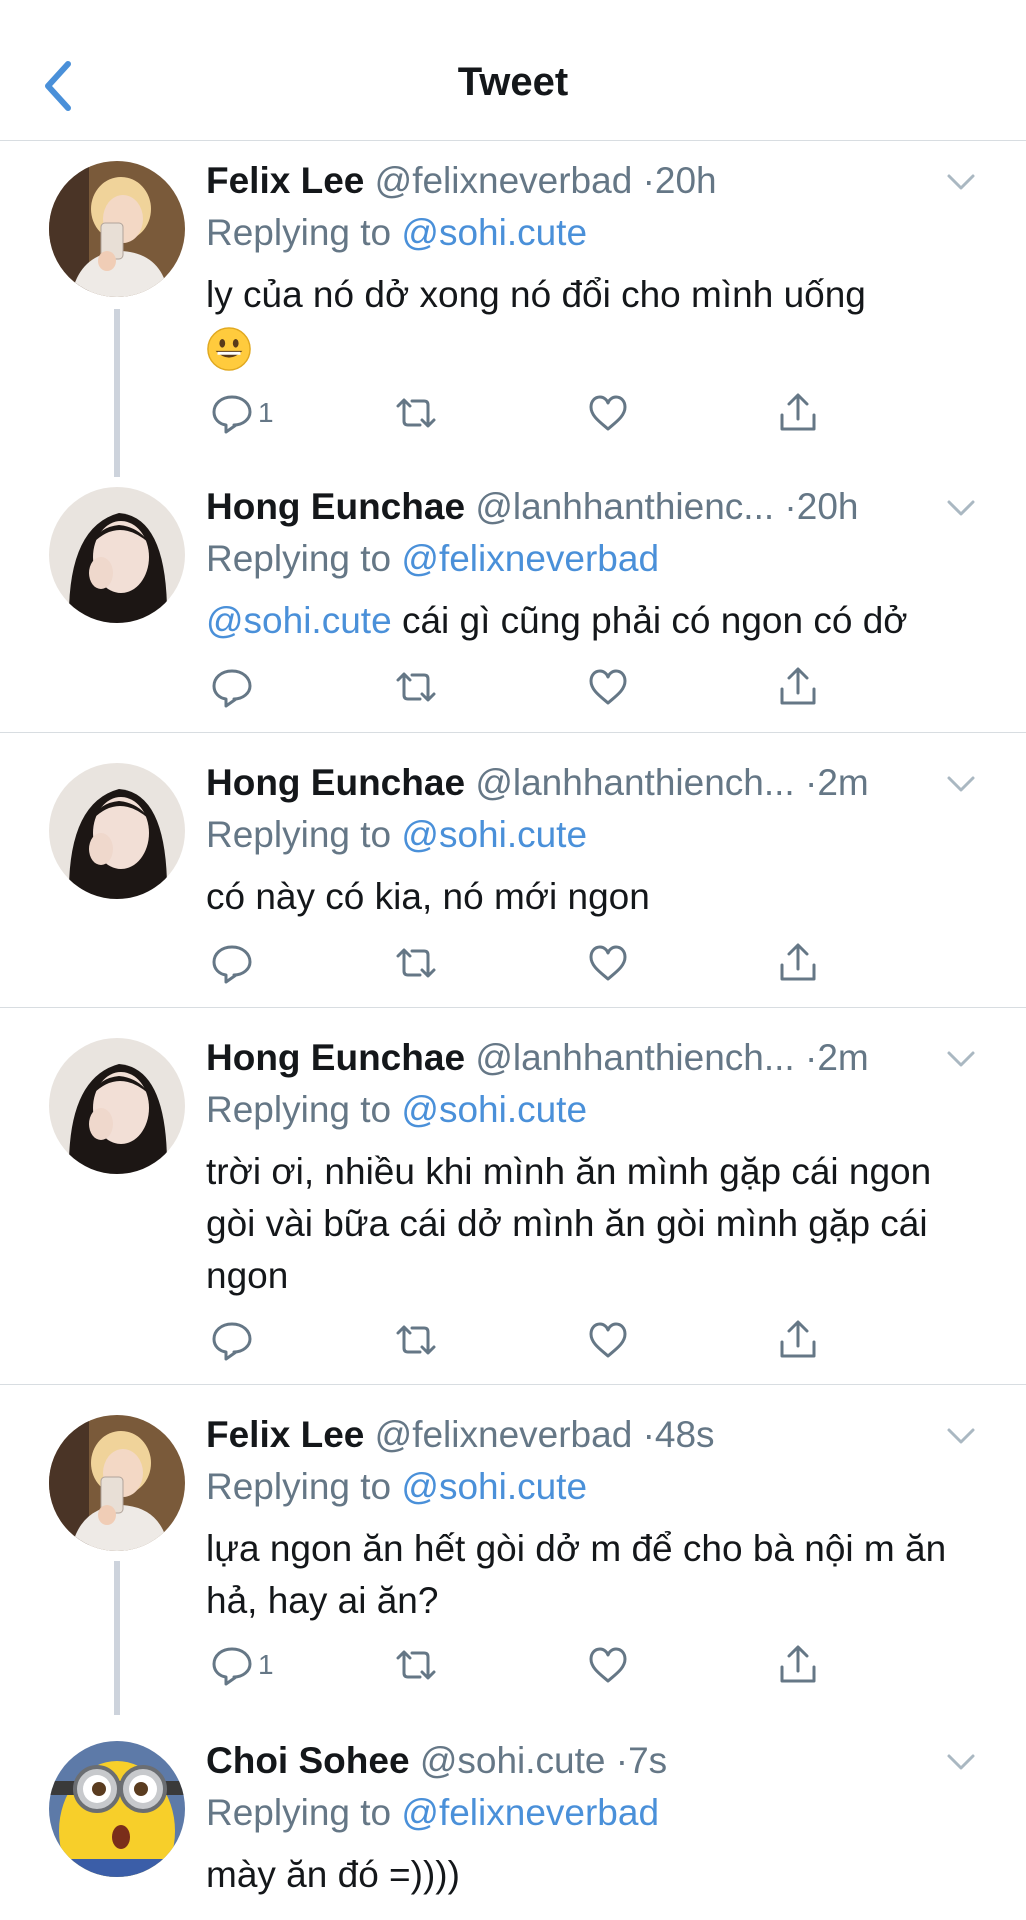 This screenshot has width=1026, height=1920. I want to click on tweet-header: Felix Lee @felixneverbad ·48s, so click(576, 1435).